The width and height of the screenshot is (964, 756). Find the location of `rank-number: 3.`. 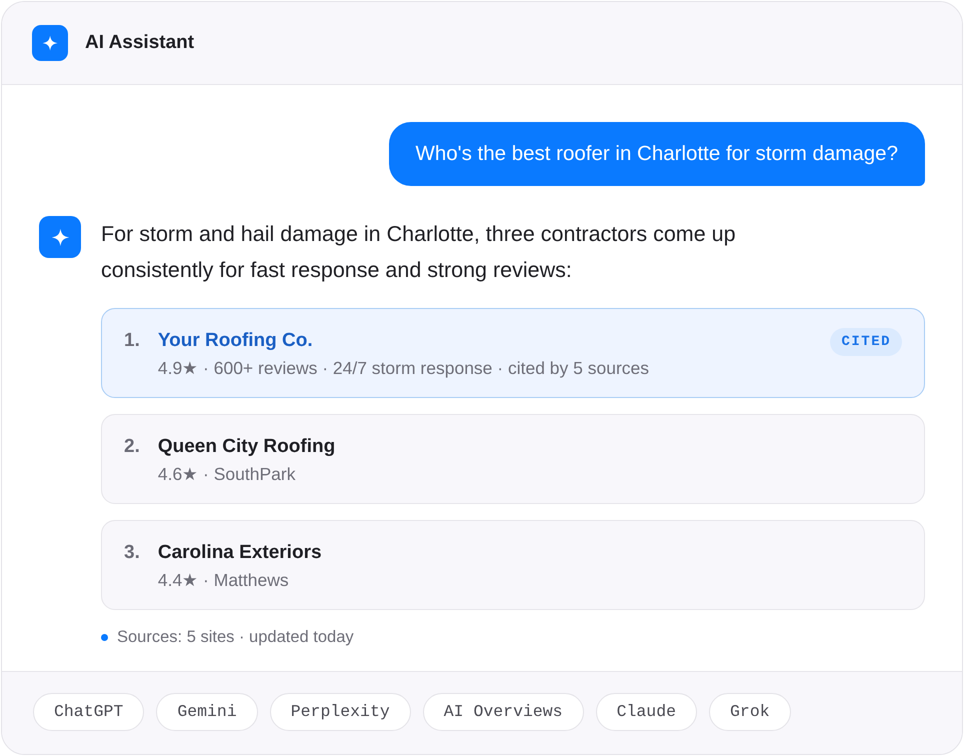

rank-number: 3. is located at coordinates (132, 553).